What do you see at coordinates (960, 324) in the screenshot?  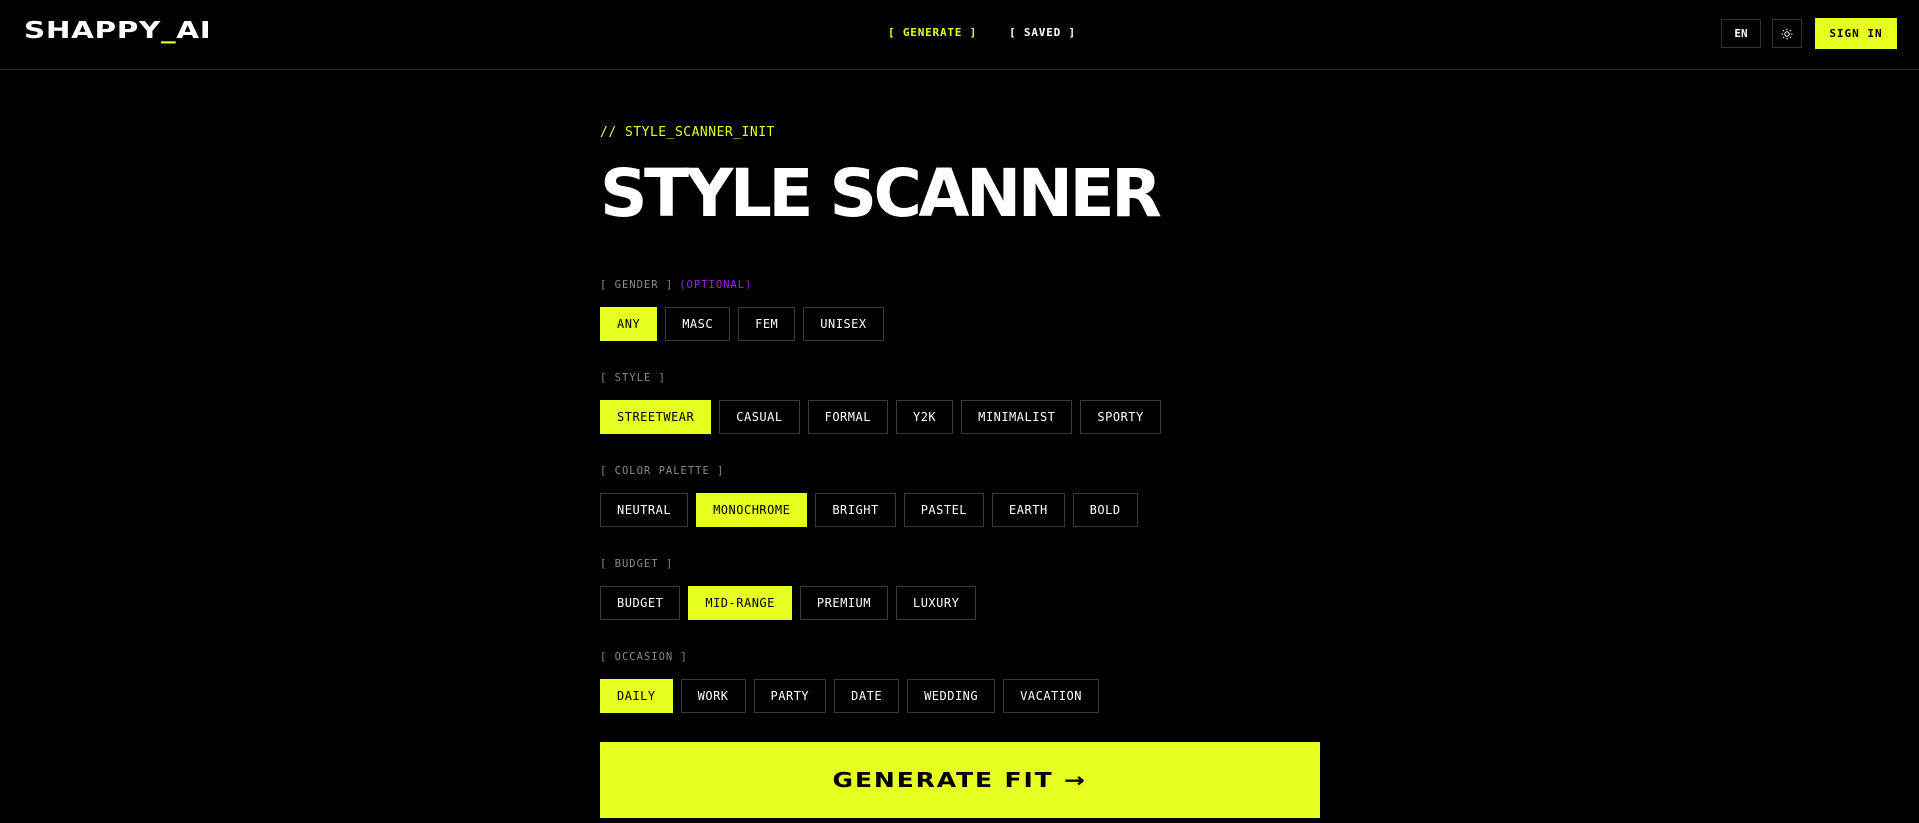 I see `gender-options: ANY MASC FEM UNISEX` at bounding box center [960, 324].